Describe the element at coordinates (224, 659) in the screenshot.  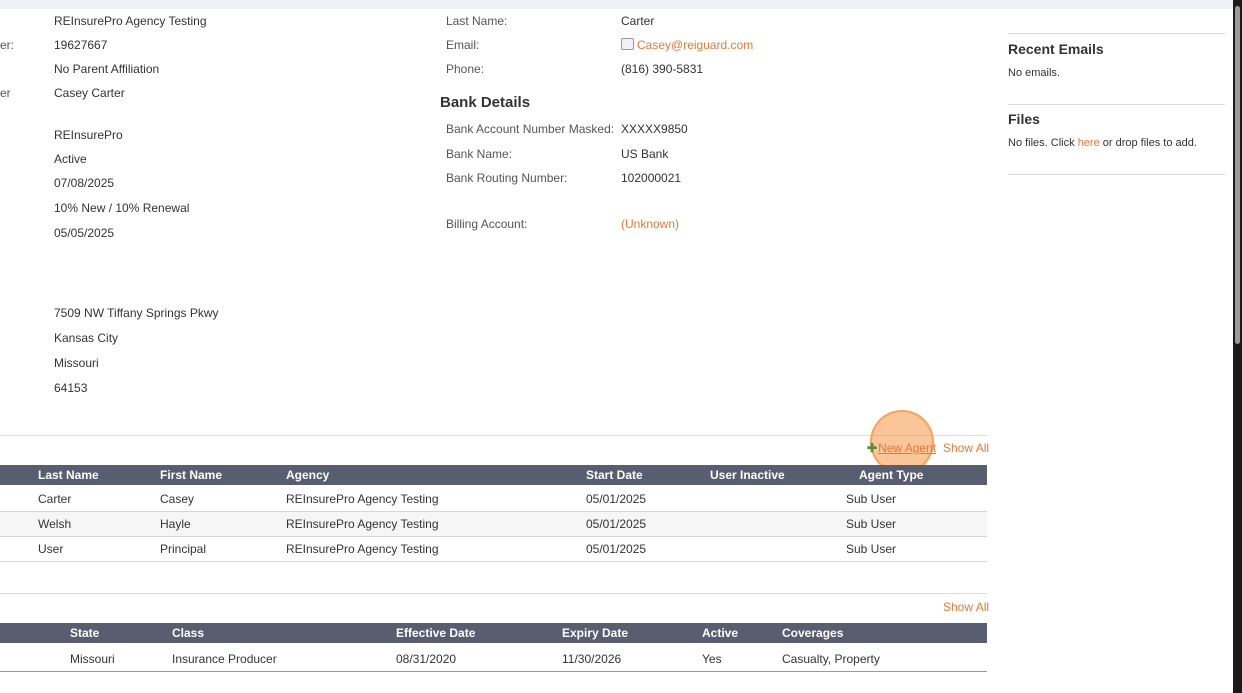
I see `license-class: Insurance Producer` at that location.